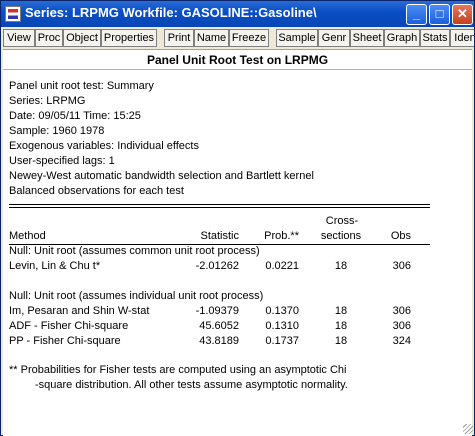 The image size is (475, 436). Describe the element at coordinates (69, 326) in the screenshot. I see `row-method: ADF - Fisher Chi-square` at that location.